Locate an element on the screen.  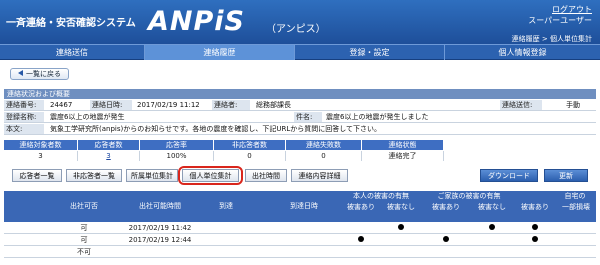
stats-header-status: 連絡状態 is located at coordinates (403, 145).